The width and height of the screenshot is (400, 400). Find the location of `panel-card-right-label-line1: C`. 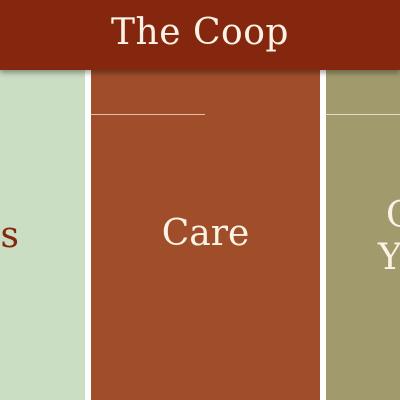

panel-card-right-label-line1: C is located at coordinates (393, 215).